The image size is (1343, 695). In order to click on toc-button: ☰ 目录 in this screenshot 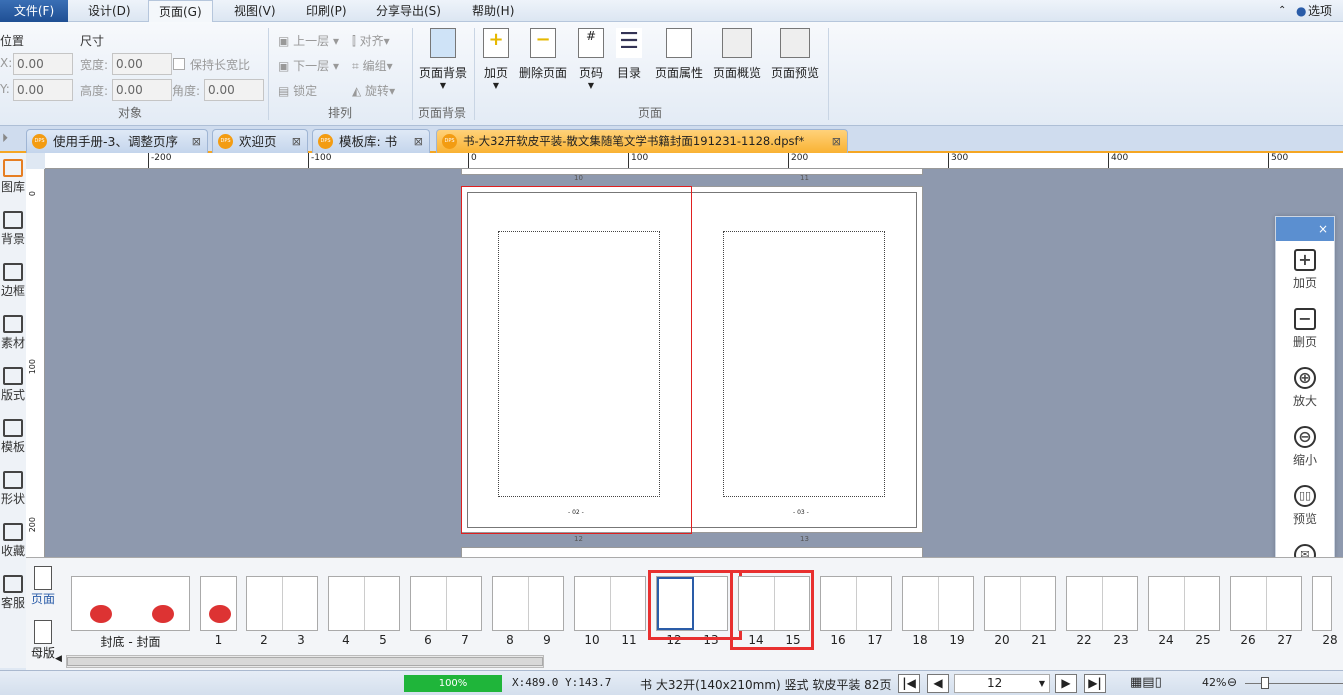, I will do `click(629, 54)`.